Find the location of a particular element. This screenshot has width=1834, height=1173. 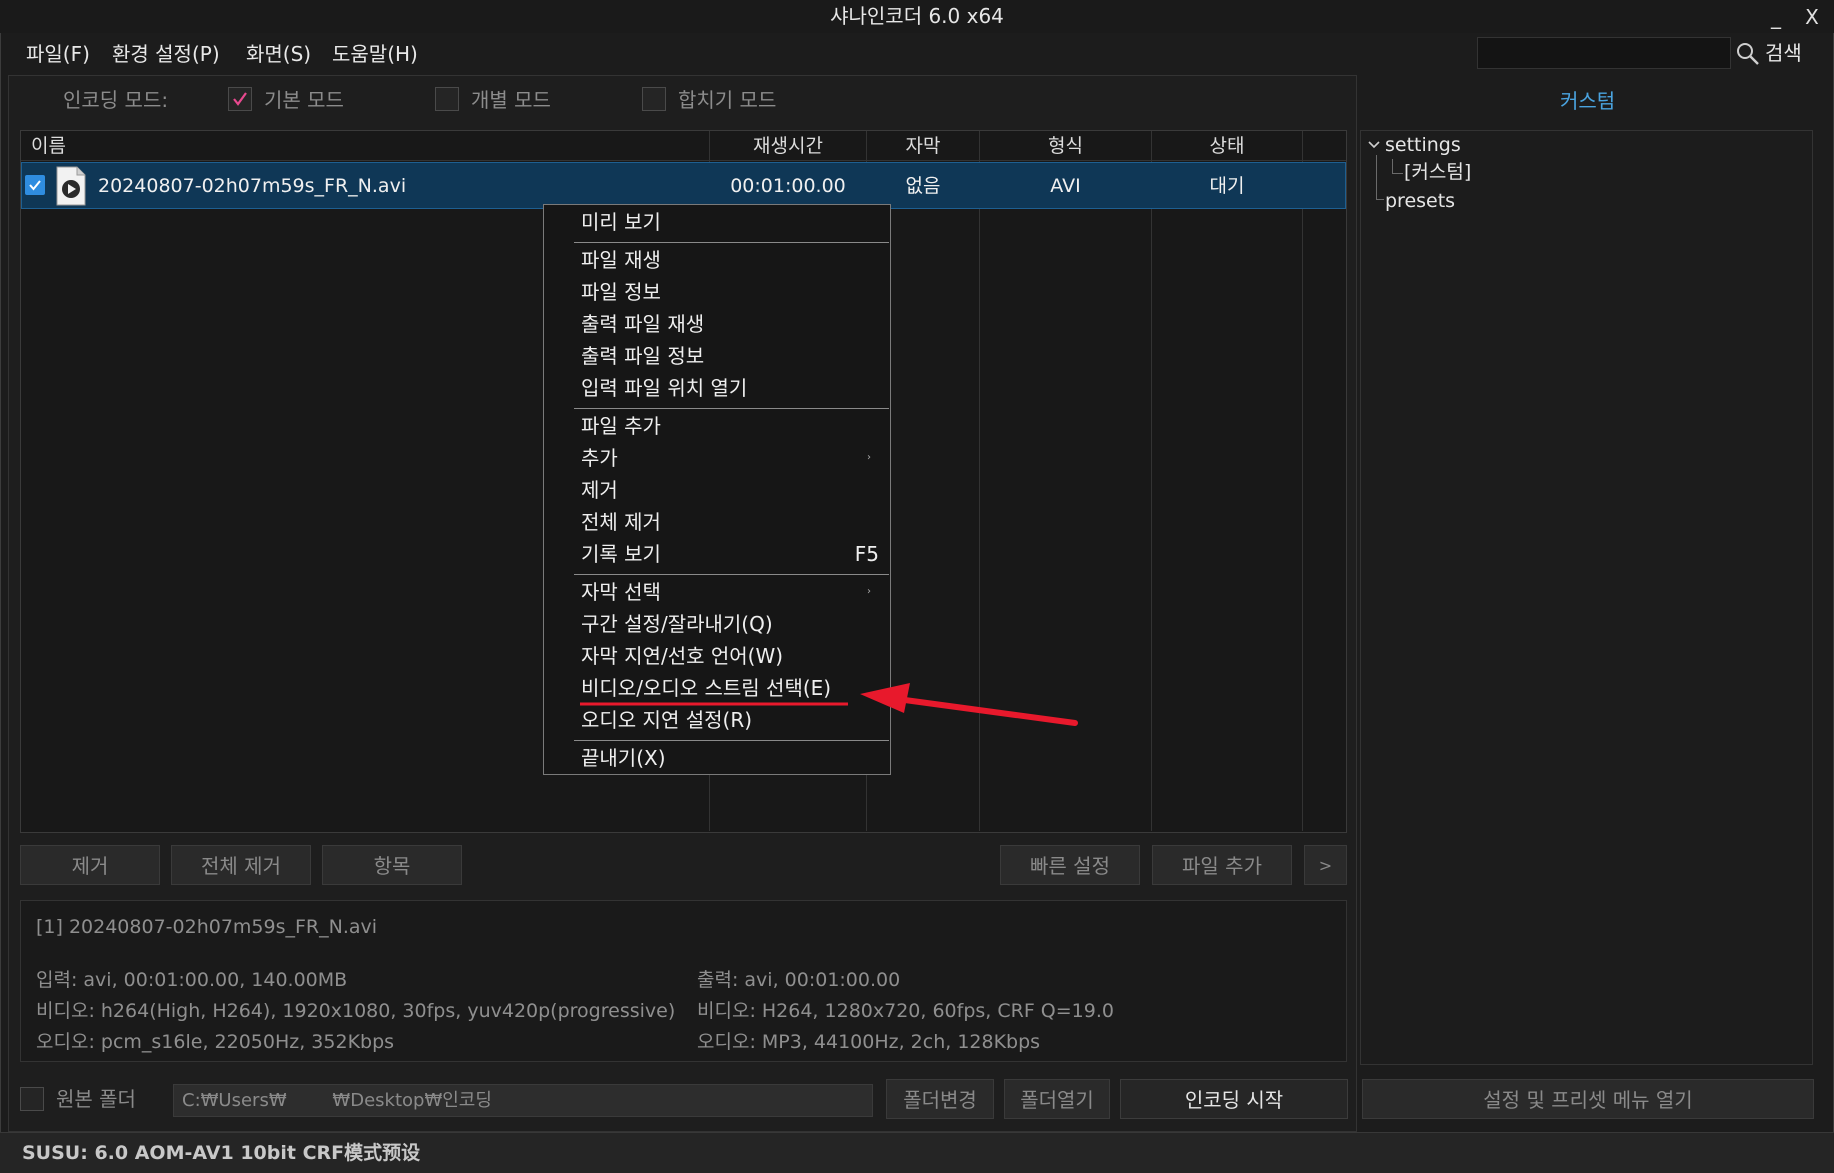

basic-mode-checkbox is located at coordinates (240, 99).